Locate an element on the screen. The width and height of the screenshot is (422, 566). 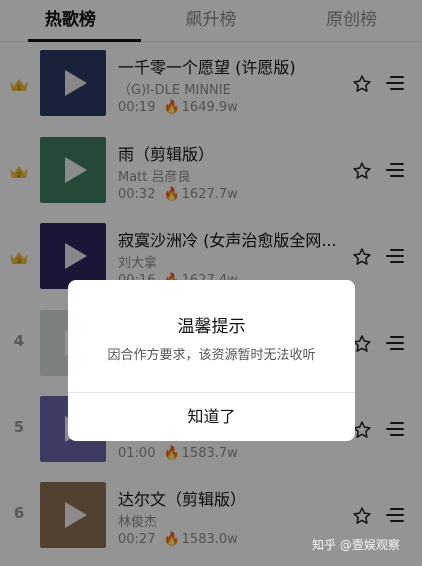
dialog-ok-button: 知道了 is located at coordinates (211, 417).